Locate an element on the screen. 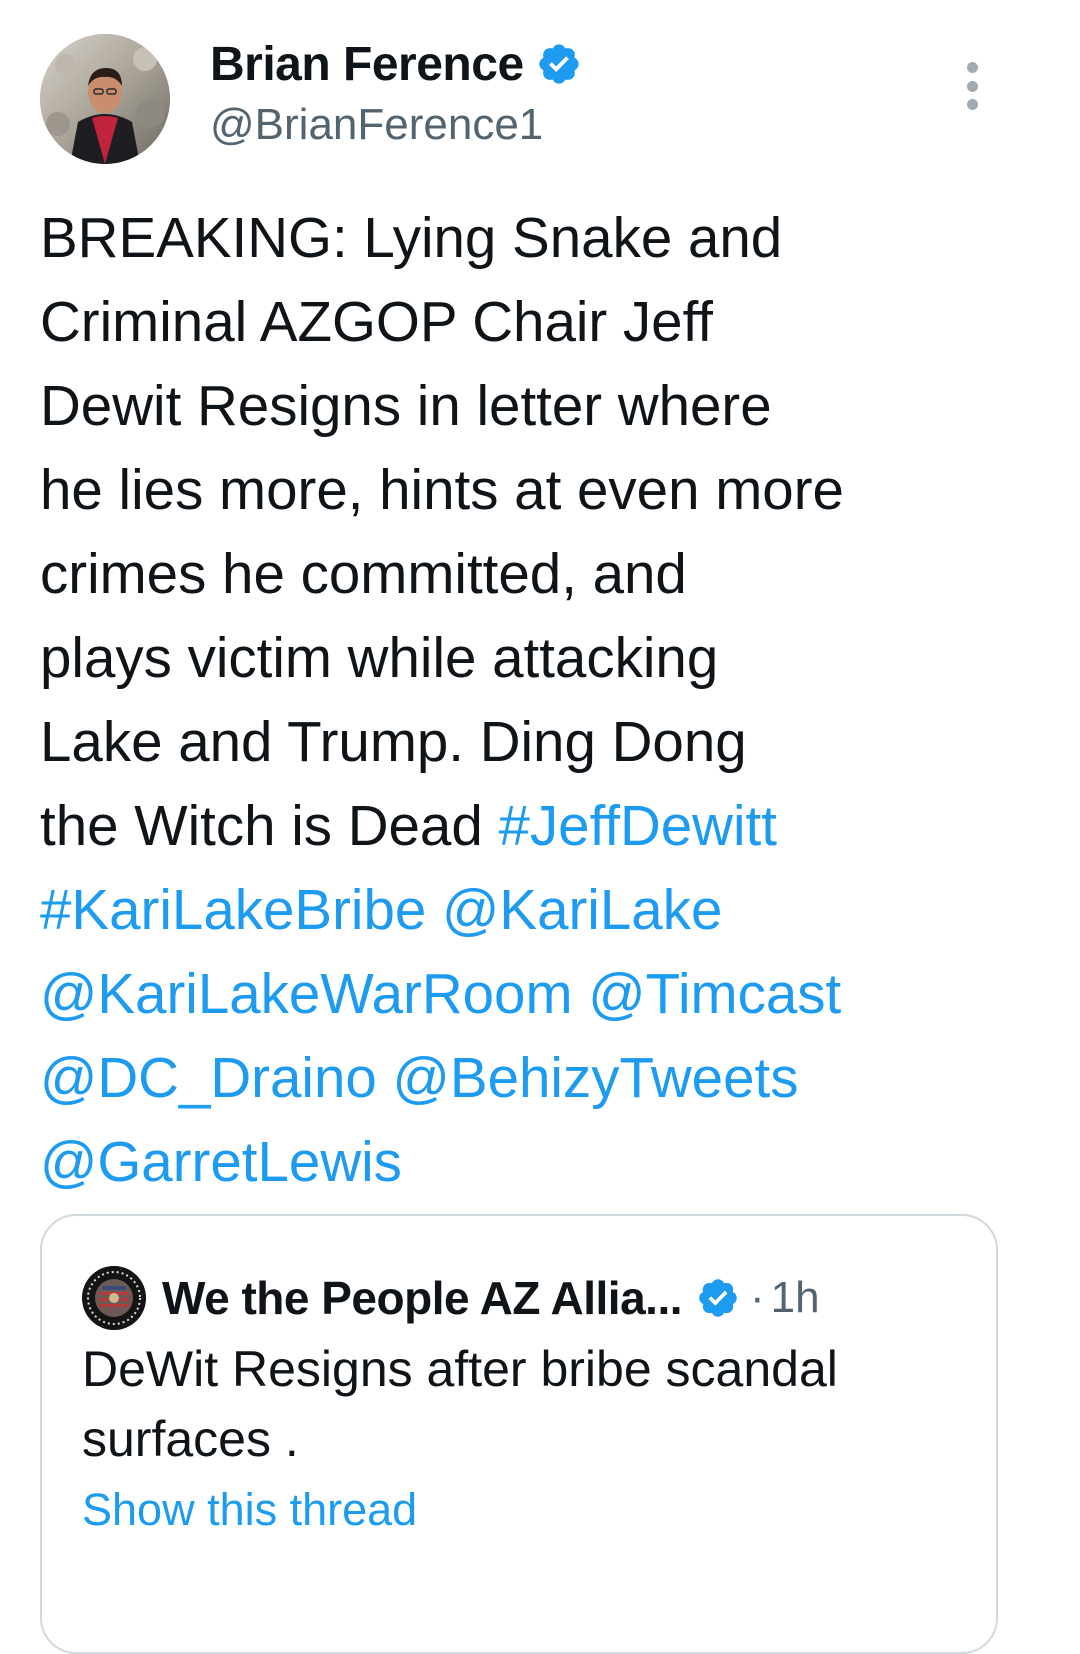 The image size is (1080, 1654). tweet-text-line: Dewit Resigns in letter where is located at coordinates (545, 406).